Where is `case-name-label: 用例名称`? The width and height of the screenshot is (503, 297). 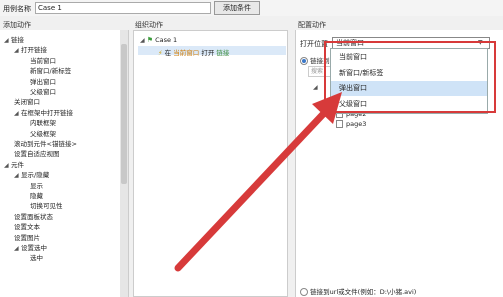 case-name-label: 用例名称 is located at coordinates (17, 9).